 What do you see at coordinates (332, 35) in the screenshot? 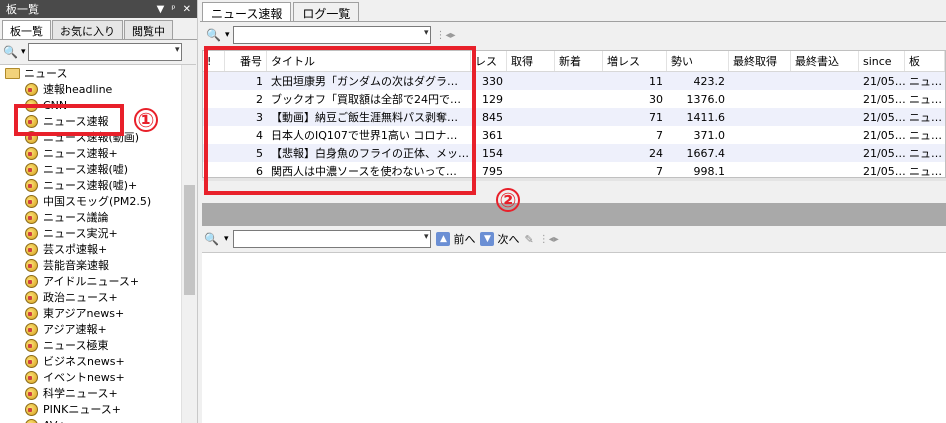
I see `thread-search-input: ▾` at bounding box center [332, 35].